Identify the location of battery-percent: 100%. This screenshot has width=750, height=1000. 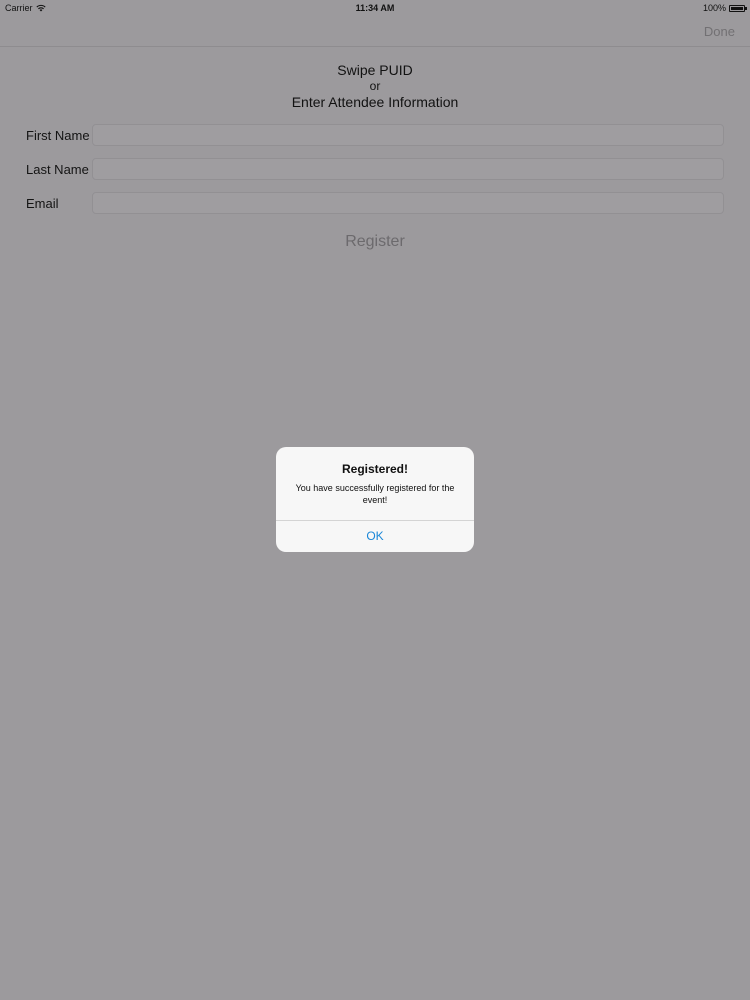
(714, 8).